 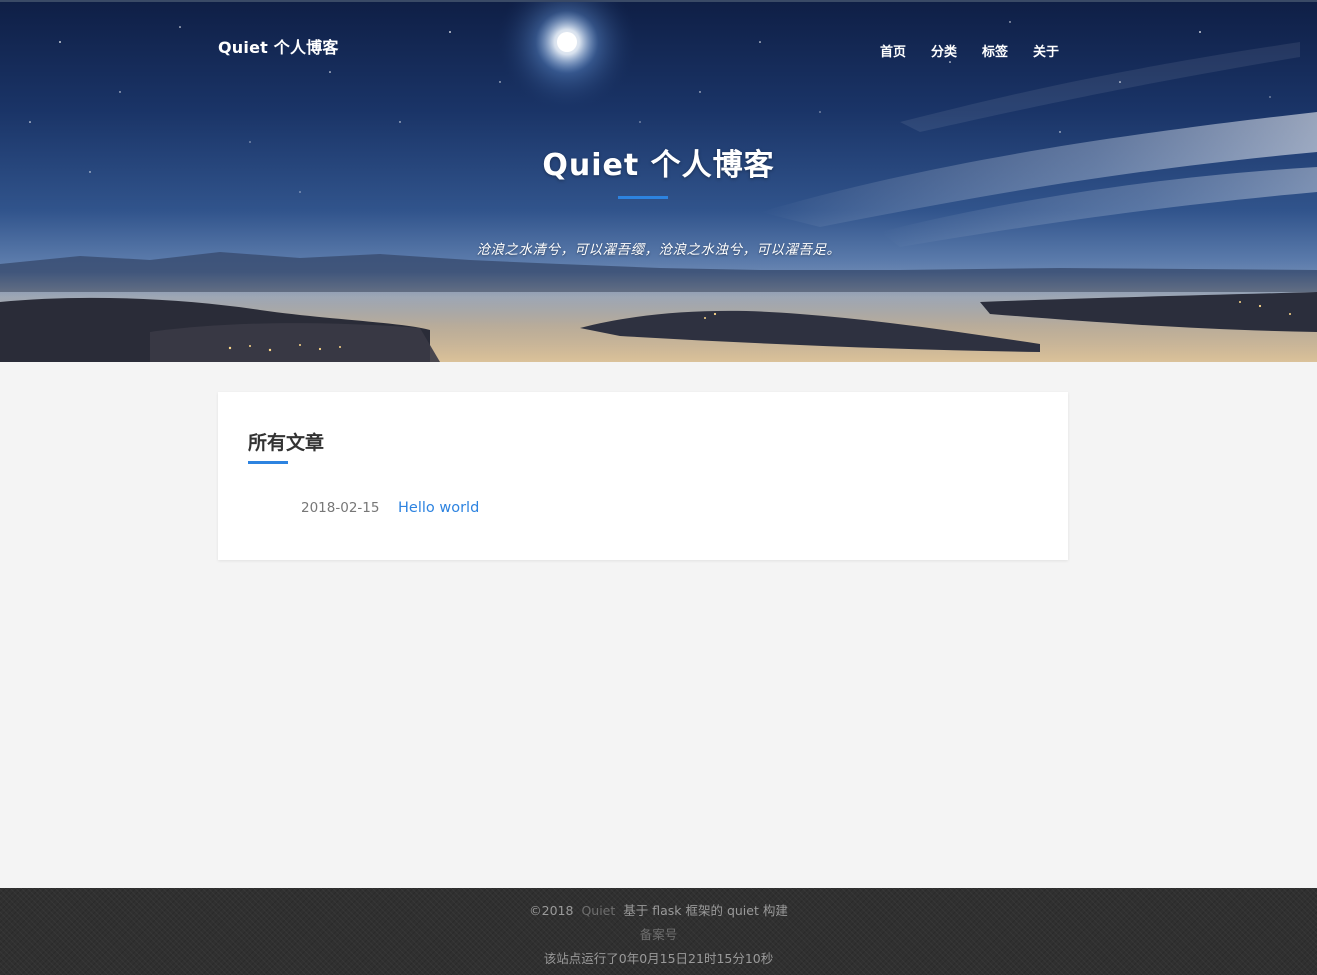 I want to click on hero-title: Quiet 个人博客, so click(x=658, y=165).